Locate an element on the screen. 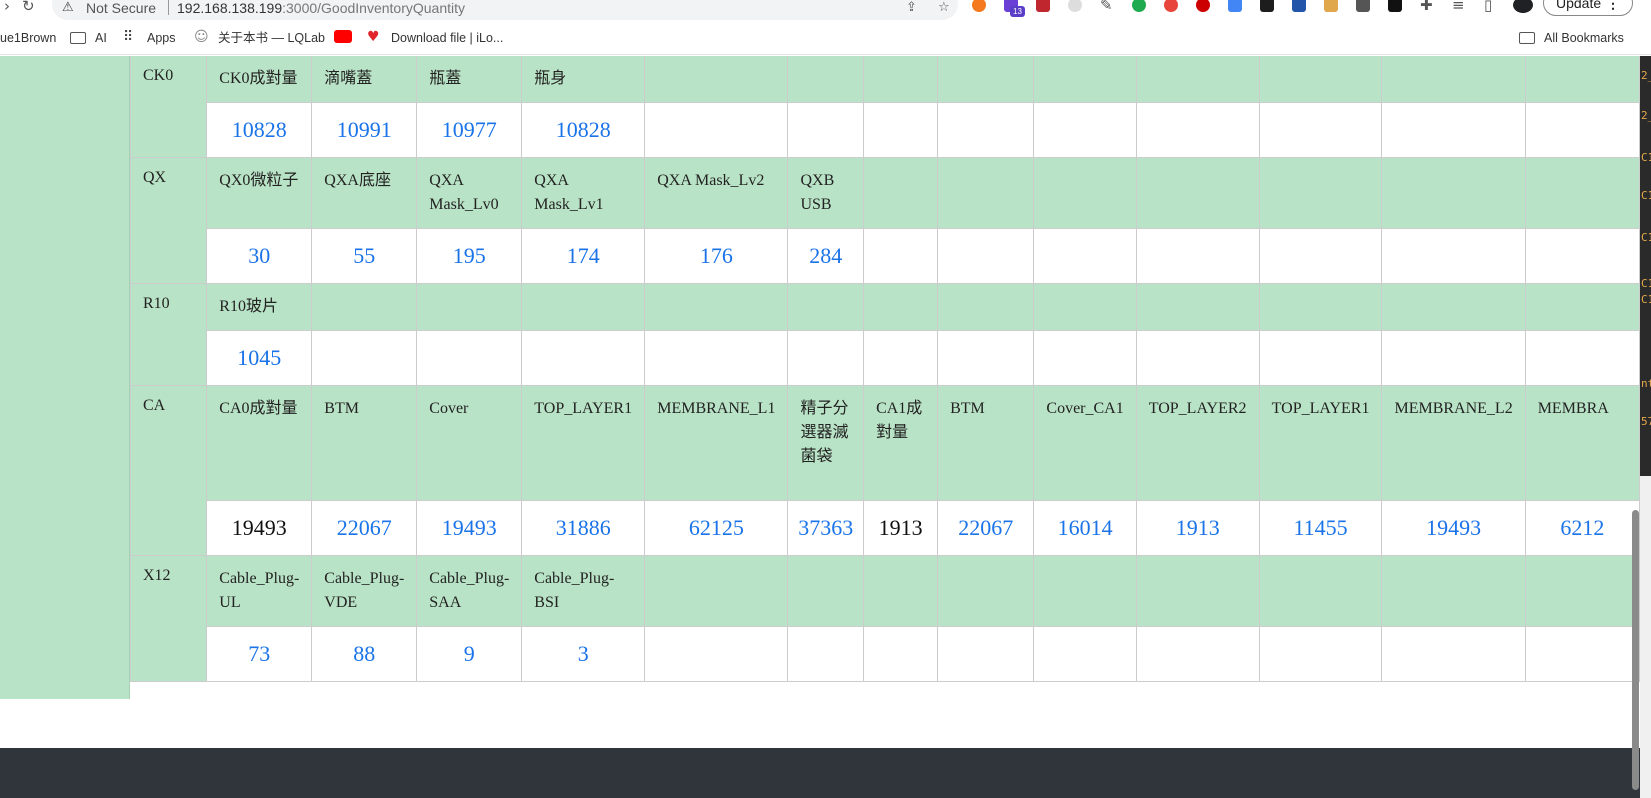 The image size is (1651, 798). extension-blue-icon is located at coordinates (1299, 6).